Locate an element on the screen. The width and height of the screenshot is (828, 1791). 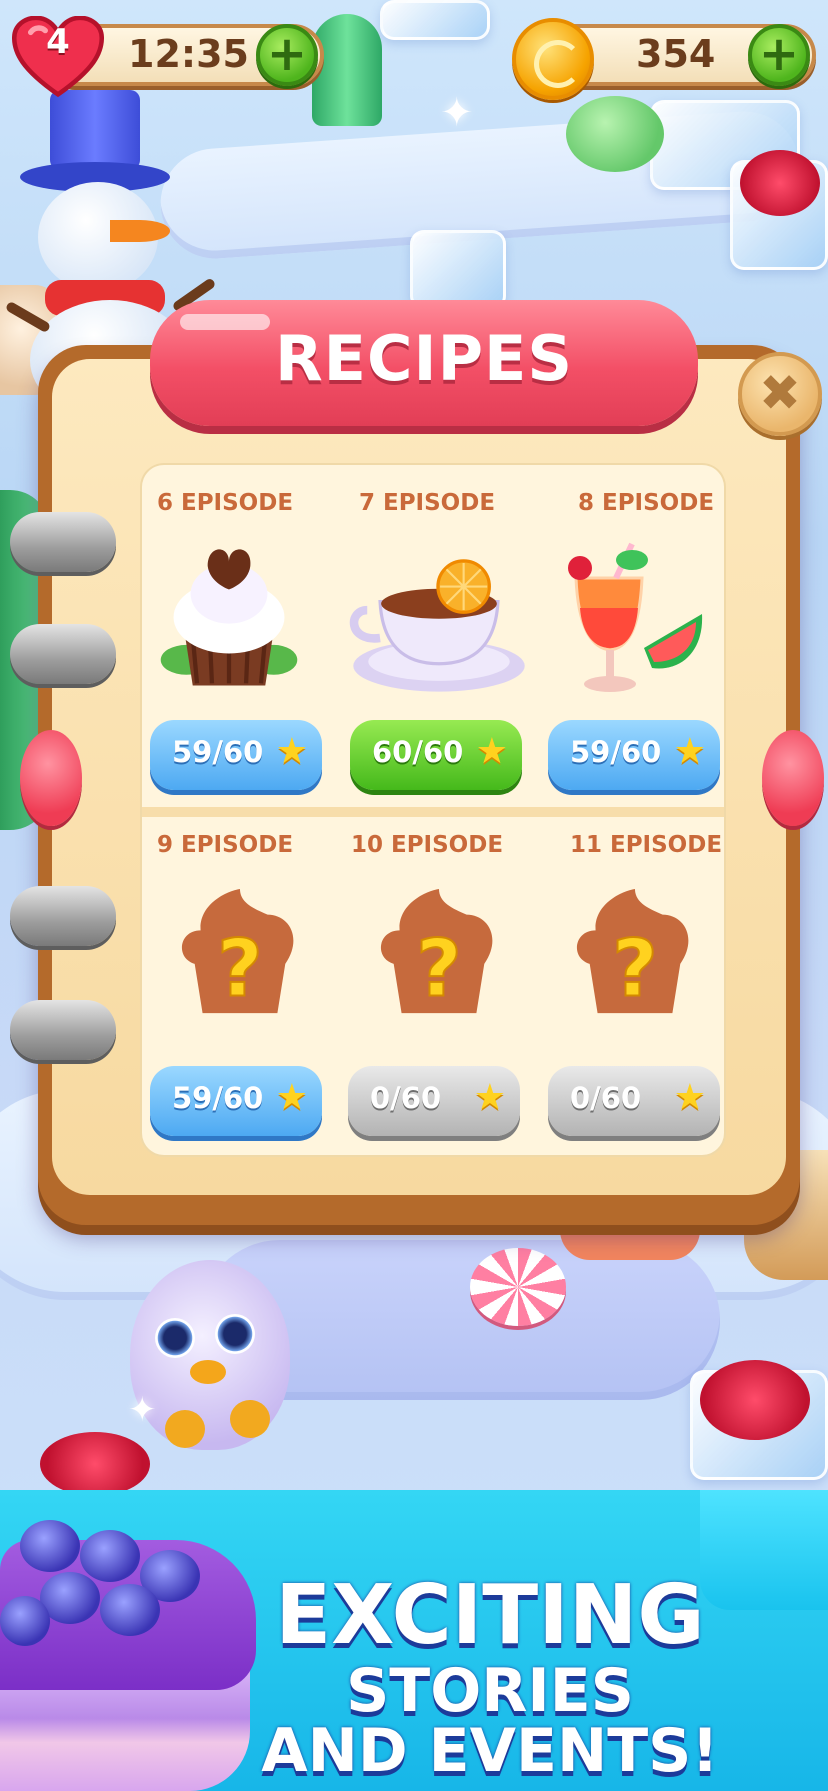
cupcake-icon is located at coordinates (229, 617).